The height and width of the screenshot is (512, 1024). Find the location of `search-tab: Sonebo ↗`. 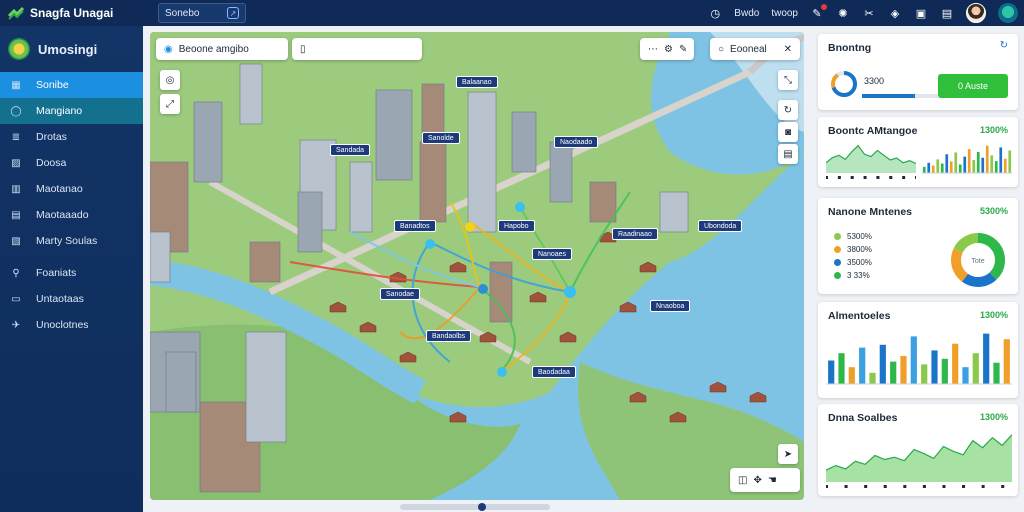

search-tab: Sonebo ↗ is located at coordinates (202, 13).